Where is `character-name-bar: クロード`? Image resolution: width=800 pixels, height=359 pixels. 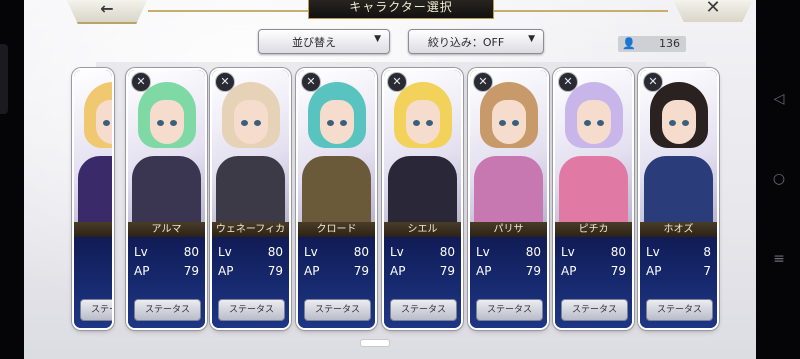
character-name-bar: クロード is located at coordinates (336, 229).